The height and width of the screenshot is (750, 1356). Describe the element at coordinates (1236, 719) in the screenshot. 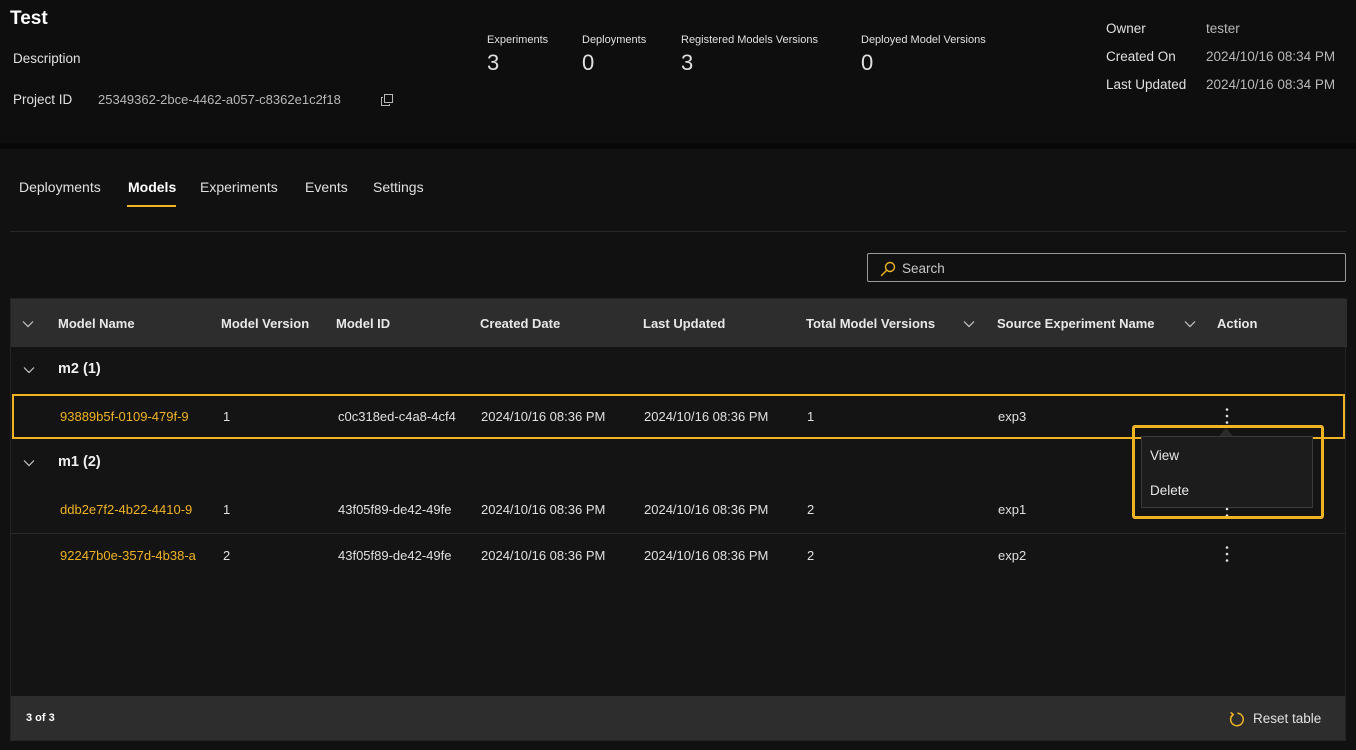

I see `reset-icon` at that location.